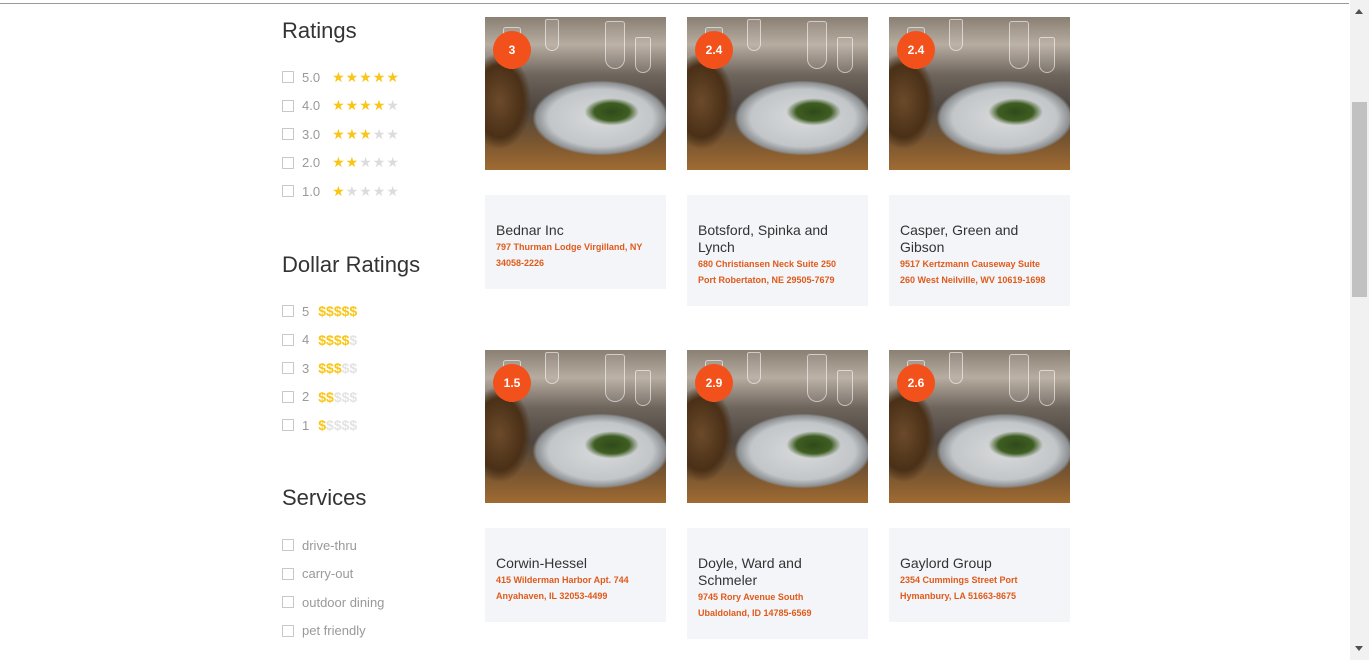 The height and width of the screenshot is (660, 1369). Describe the element at coordinates (311, 77) in the screenshot. I see `rating-filter-label: 5.0` at that location.